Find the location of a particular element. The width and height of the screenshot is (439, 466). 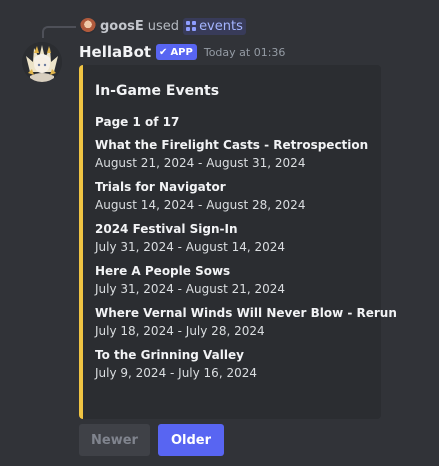

event-name: Trials for Navigator is located at coordinates (160, 187).